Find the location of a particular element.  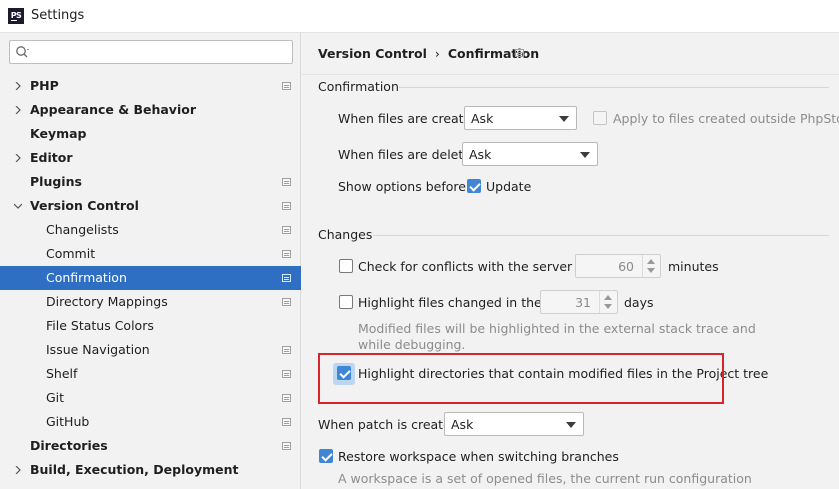

sidebar-item-build-execution-deployment: Build, Execution, Deployment is located at coordinates (150, 470).